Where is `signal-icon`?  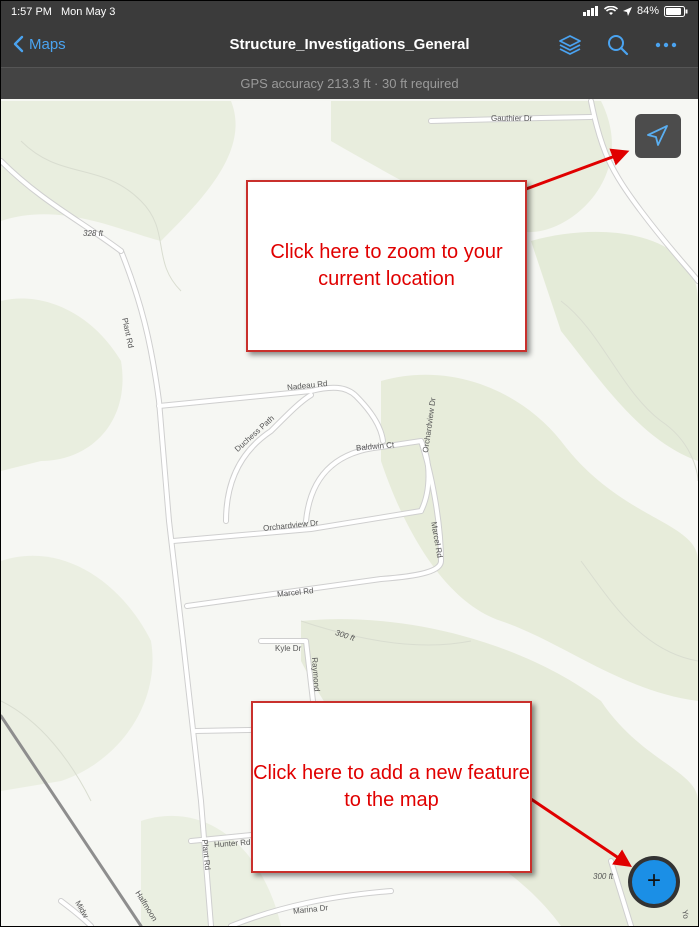
signal-icon is located at coordinates (590, 11).